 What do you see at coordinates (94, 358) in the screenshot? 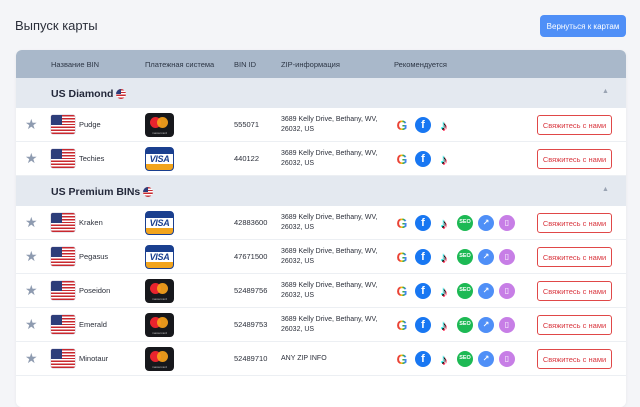
I see `bin-name: Minotaur` at bounding box center [94, 358].